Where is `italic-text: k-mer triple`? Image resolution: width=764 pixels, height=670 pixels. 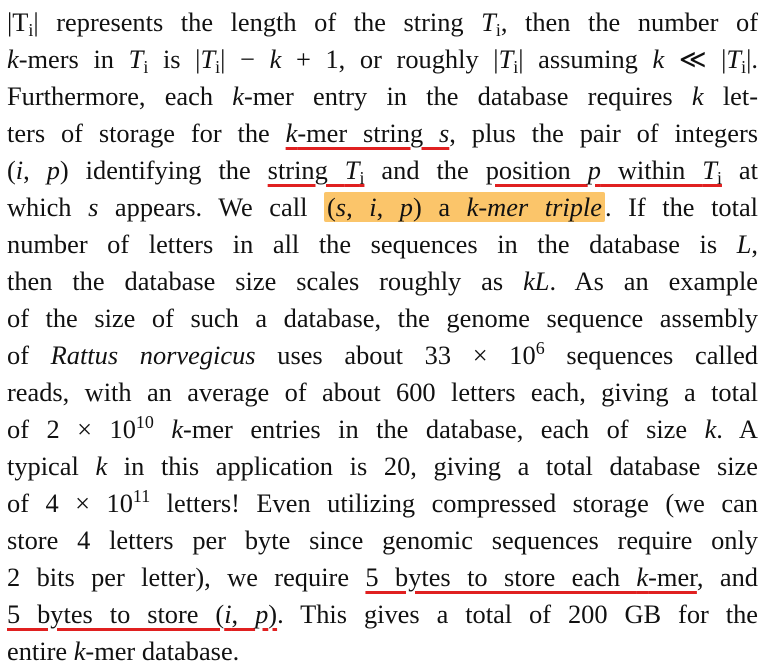
italic-text: k-mer triple is located at coordinates (534, 207).